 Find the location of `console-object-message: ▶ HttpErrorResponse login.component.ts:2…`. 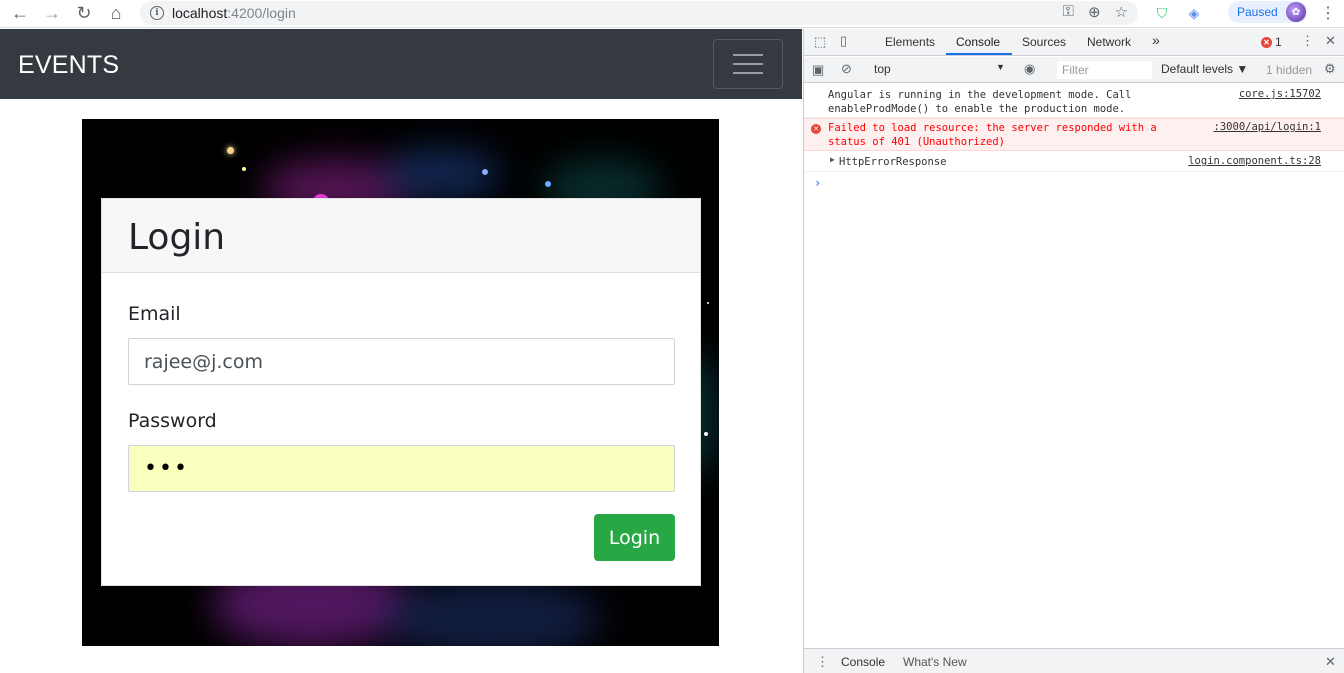

console-object-message: ▶ HttpErrorResponse login.component.ts:2… is located at coordinates (1074, 162).